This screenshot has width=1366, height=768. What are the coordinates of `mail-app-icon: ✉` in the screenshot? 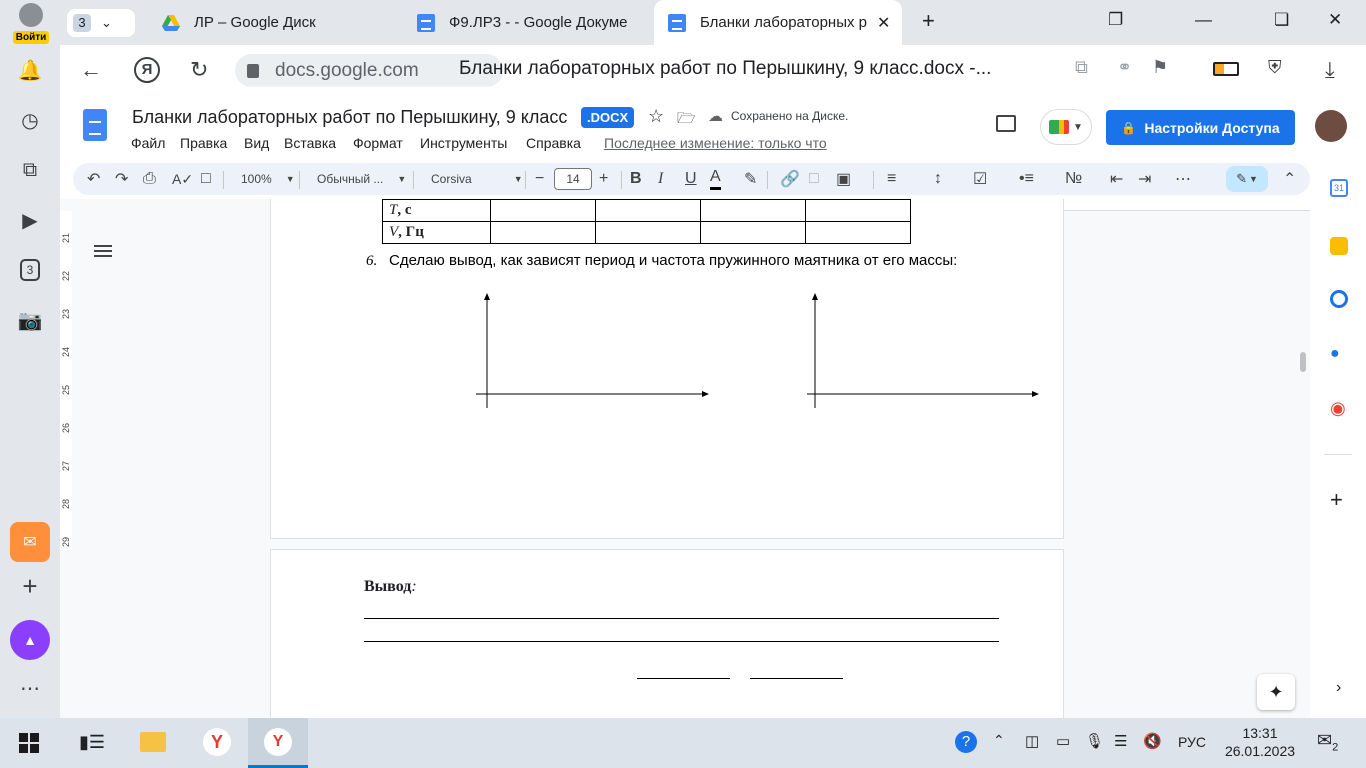 It's located at (30, 542).